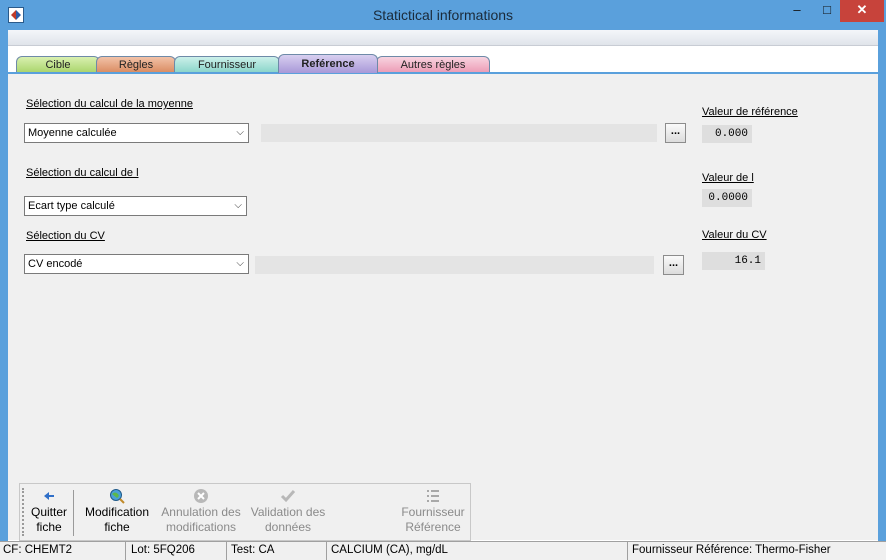 Image resolution: width=886 pixels, height=560 pixels. I want to click on quit-label-1: Quitter, so click(48, 512).